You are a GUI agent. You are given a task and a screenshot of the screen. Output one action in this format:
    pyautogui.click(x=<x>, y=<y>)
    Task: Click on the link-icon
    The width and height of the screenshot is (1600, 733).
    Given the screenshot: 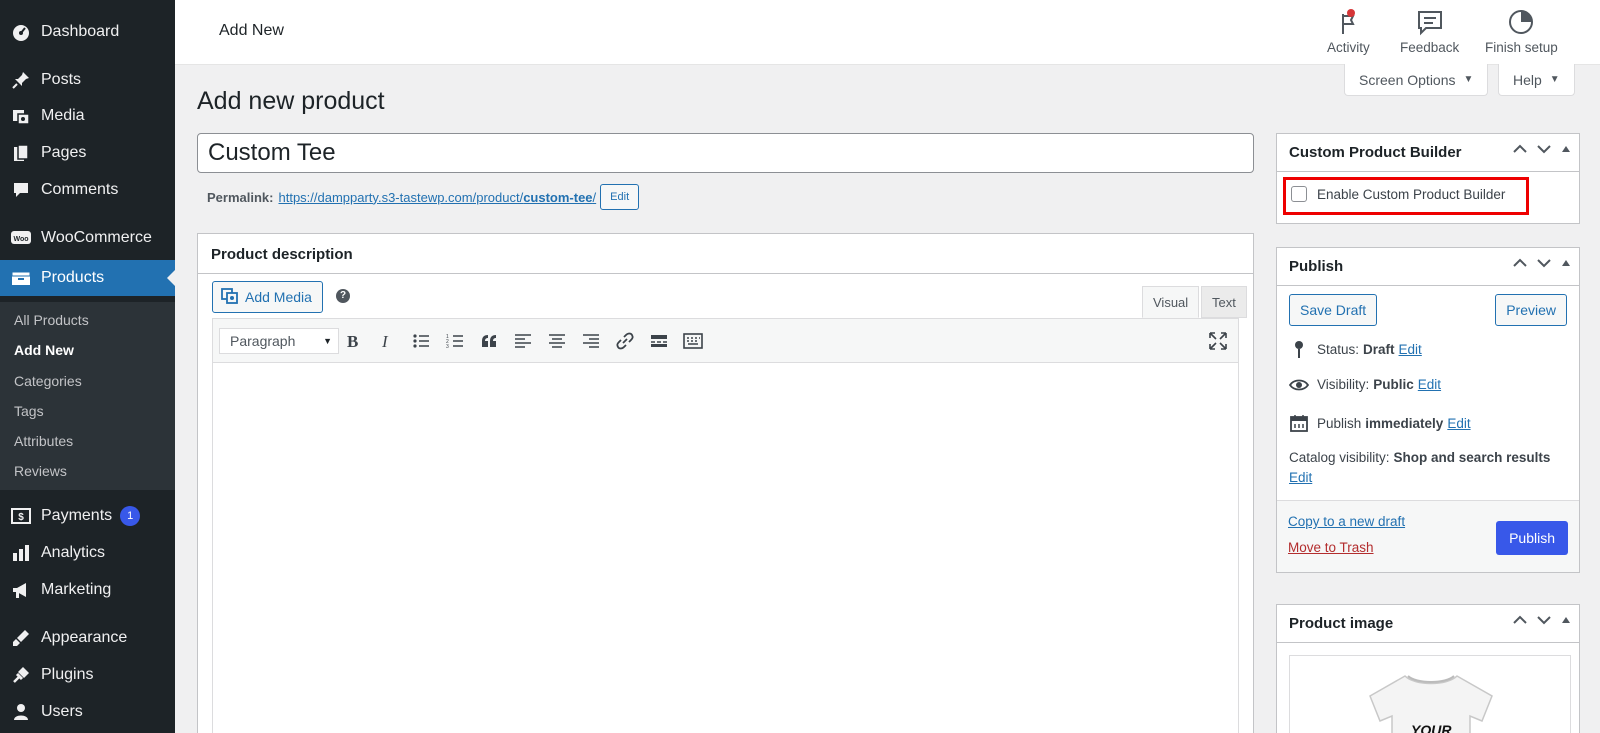 What is the action you would take?
    pyautogui.click(x=625, y=341)
    